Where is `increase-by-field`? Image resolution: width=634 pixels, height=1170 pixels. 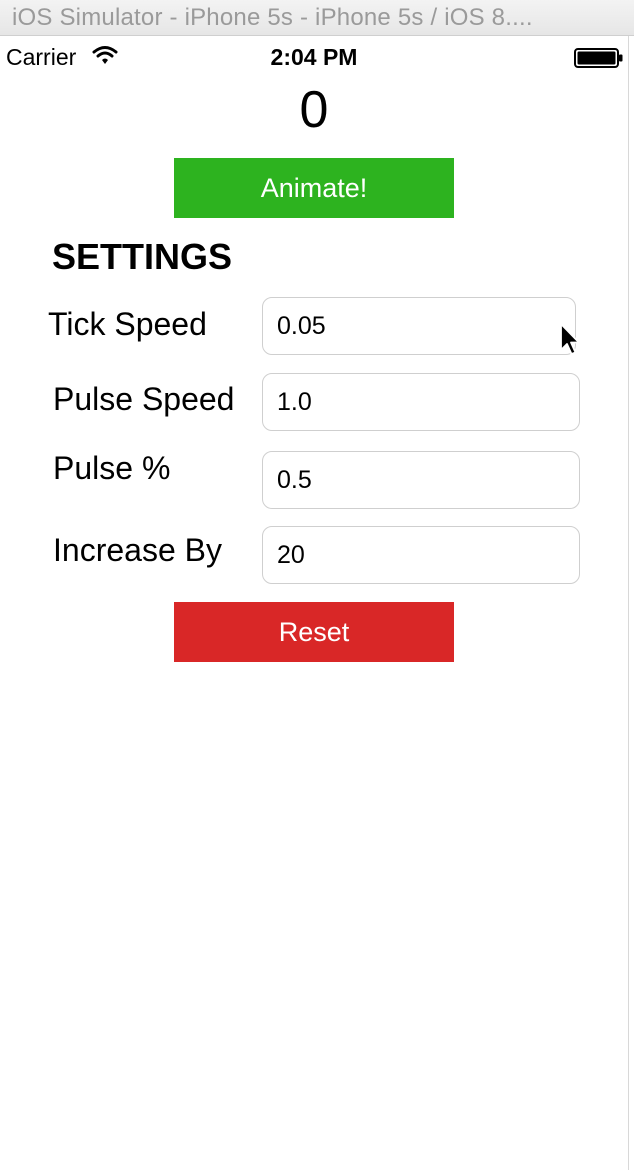
increase-by-field is located at coordinates (421, 555).